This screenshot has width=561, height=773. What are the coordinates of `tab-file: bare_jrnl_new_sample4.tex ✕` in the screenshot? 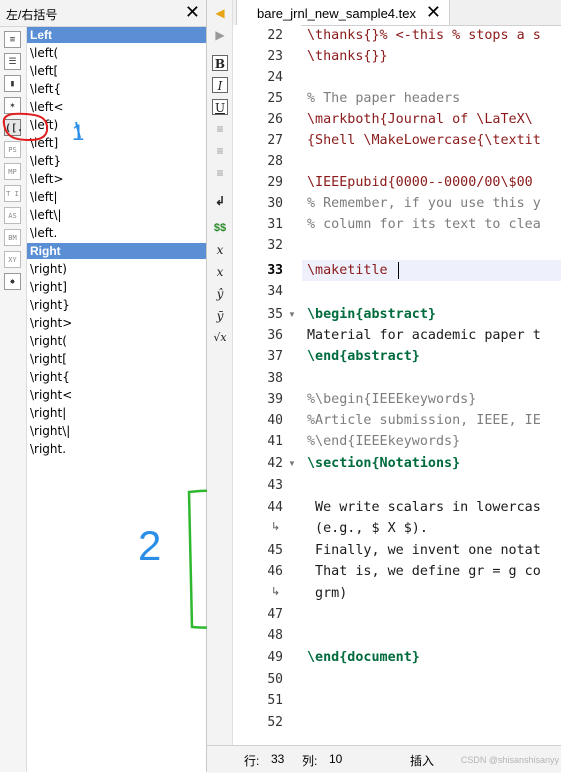 It's located at (343, 12).